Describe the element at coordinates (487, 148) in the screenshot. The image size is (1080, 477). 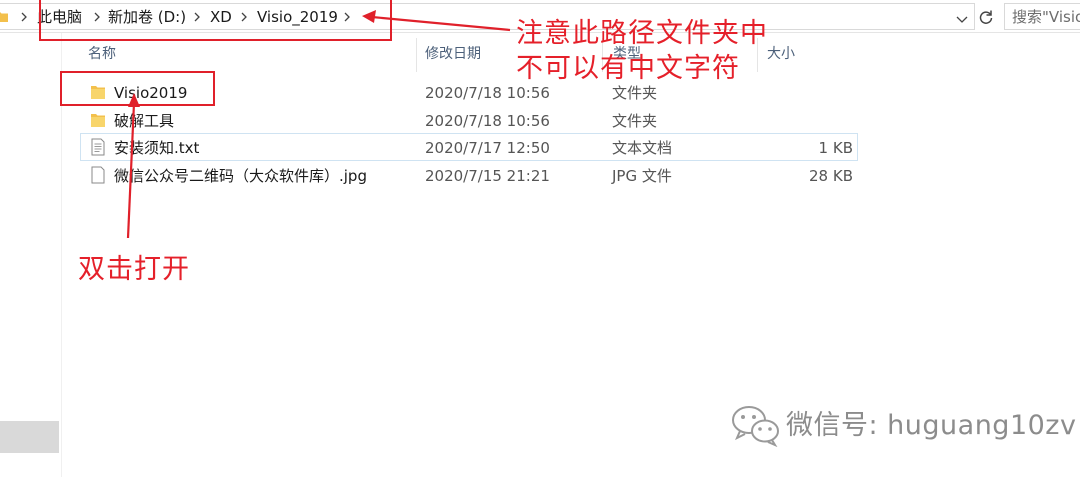
I see `file-modified: 2020/7/17 12:50` at that location.